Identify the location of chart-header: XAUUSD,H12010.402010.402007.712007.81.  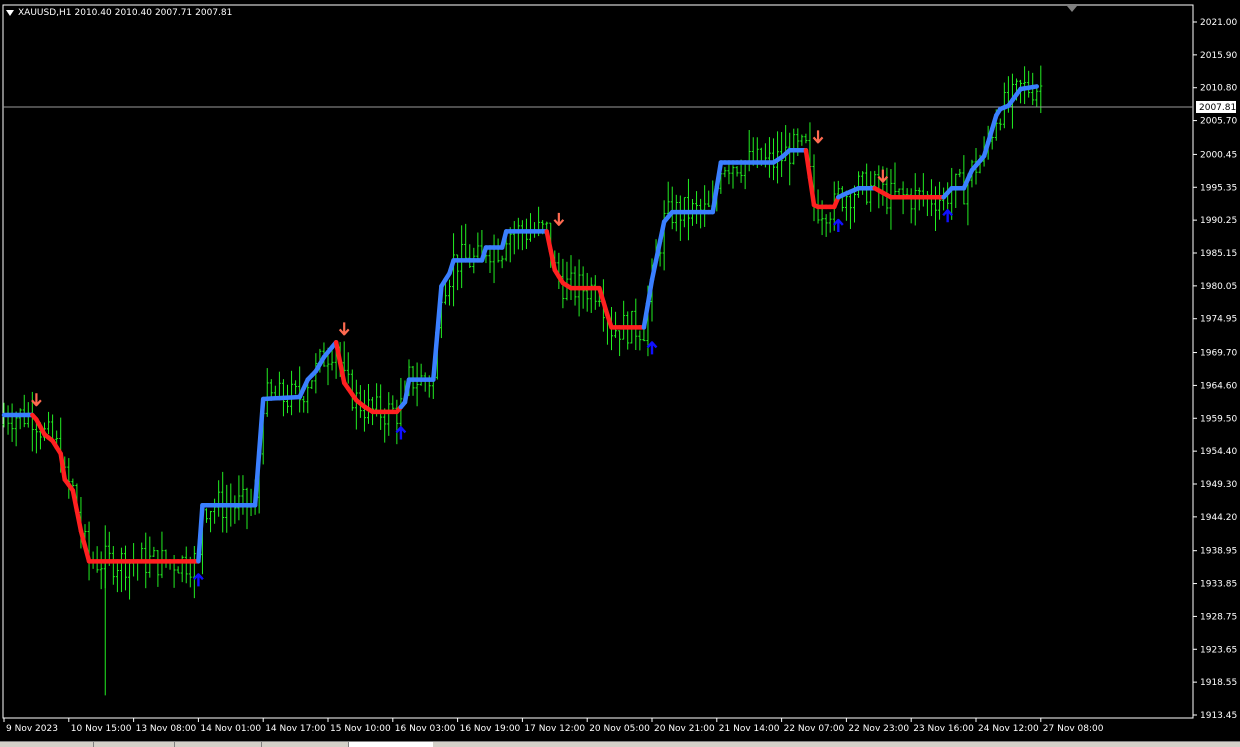
(120, 13).